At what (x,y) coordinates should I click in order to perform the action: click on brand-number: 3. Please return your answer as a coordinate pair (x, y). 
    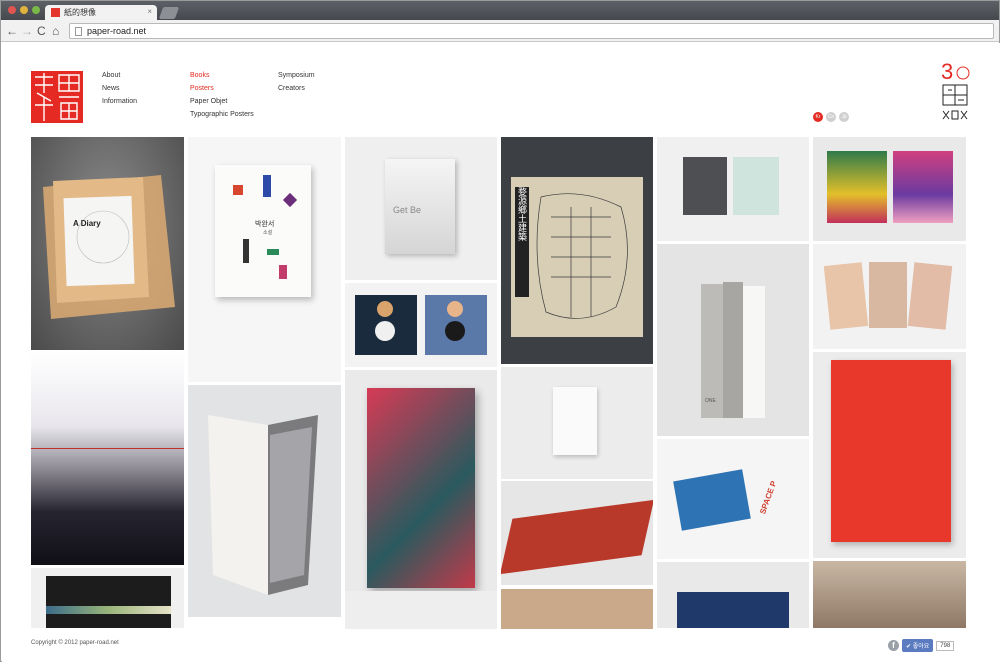
    Looking at the image, I should click on (947, 71).